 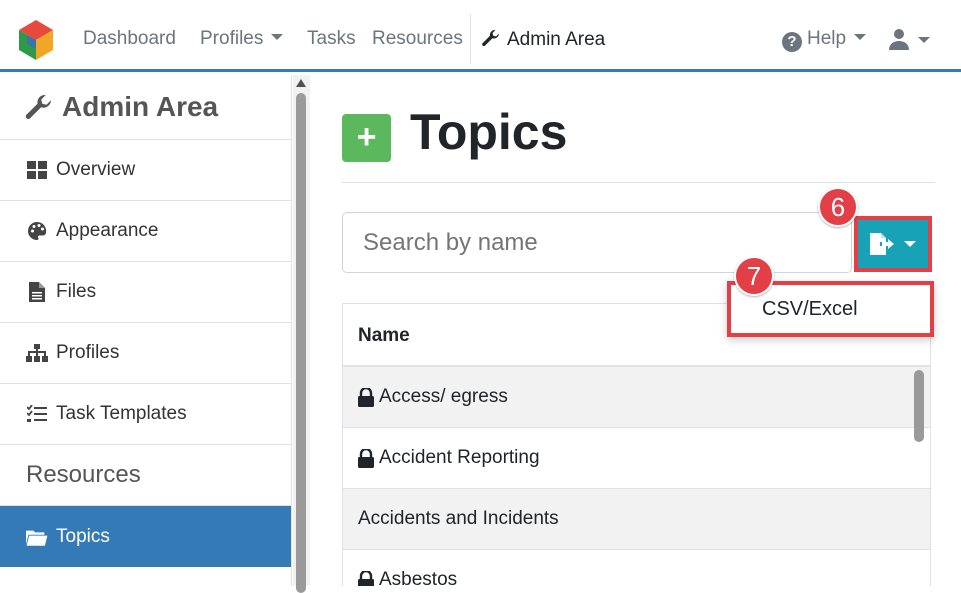 I want to click on scrollbar-thumb, so click(x=301, y=343).